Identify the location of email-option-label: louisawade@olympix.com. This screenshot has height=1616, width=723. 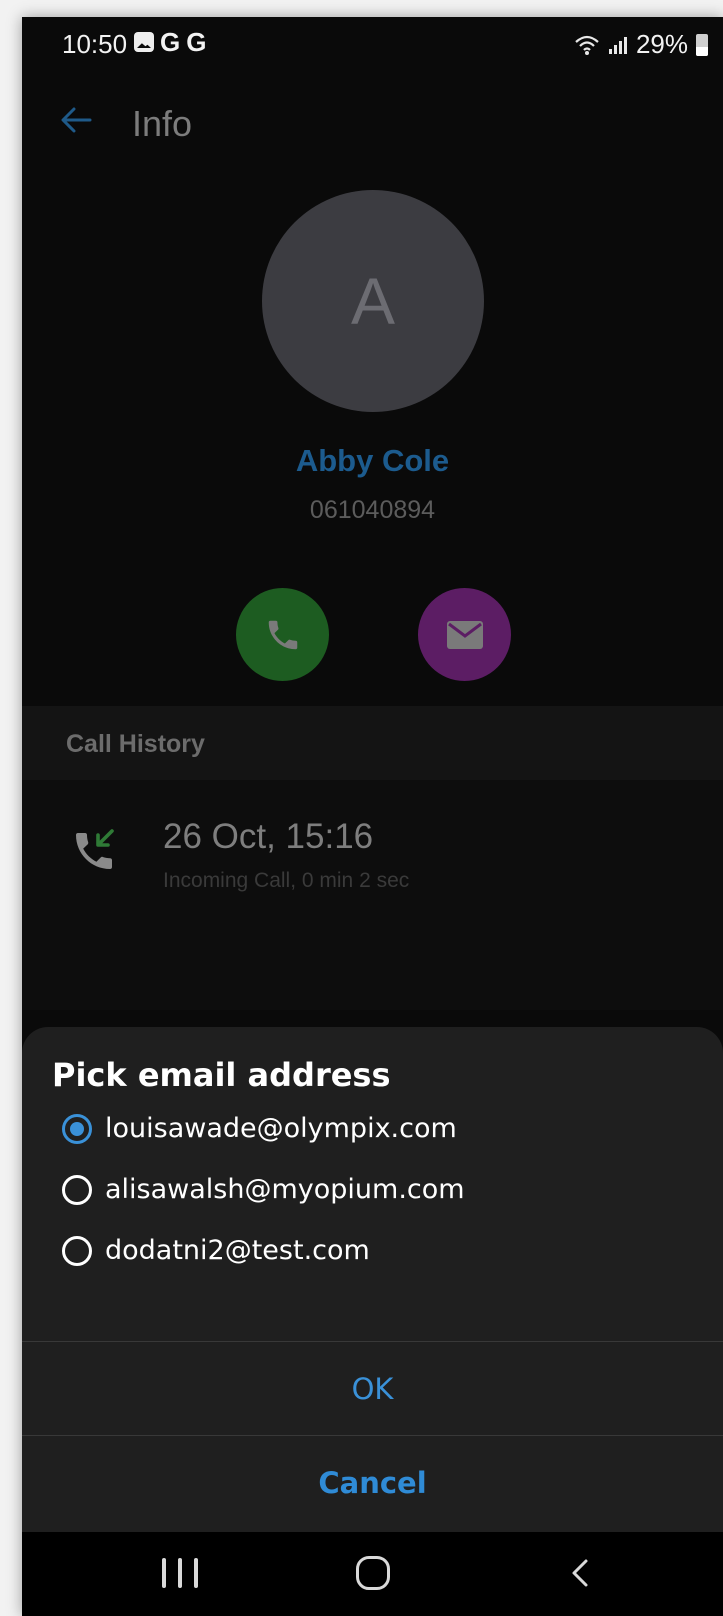
(281, 1128).